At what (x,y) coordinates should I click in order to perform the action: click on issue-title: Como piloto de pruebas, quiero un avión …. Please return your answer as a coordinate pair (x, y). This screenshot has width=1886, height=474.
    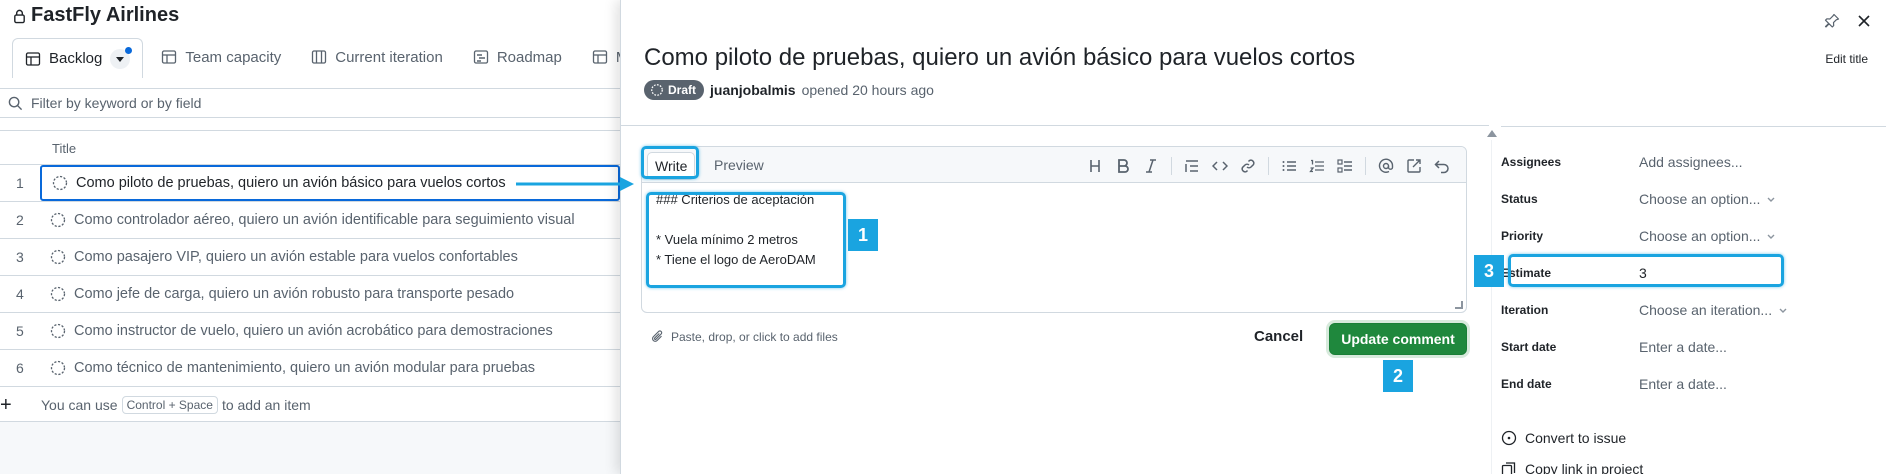
    Looking at the image, I should click on (1000, 57).